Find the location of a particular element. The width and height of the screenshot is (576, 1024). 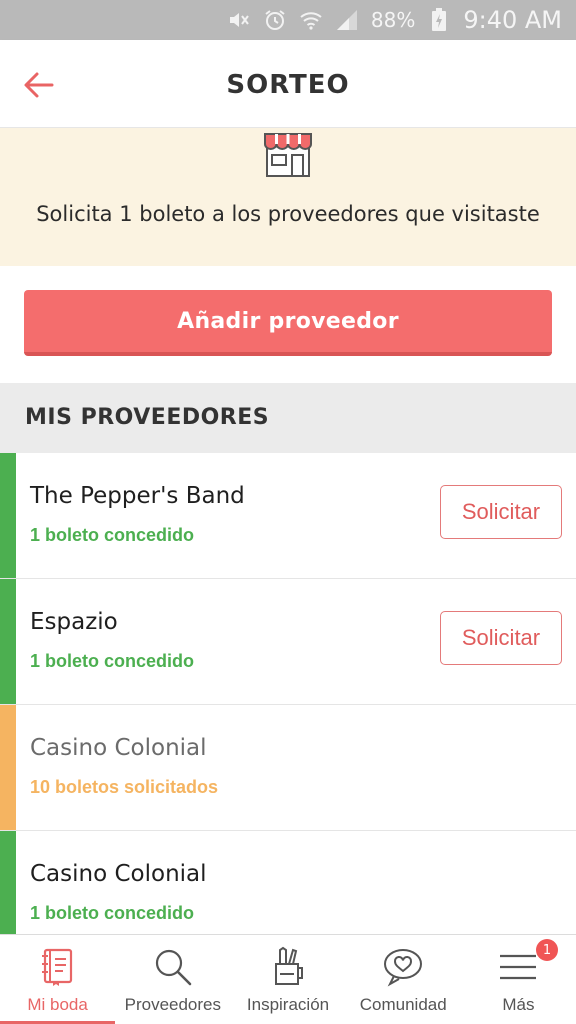

battery-percent: 88% is located at coordinates (393, 20).